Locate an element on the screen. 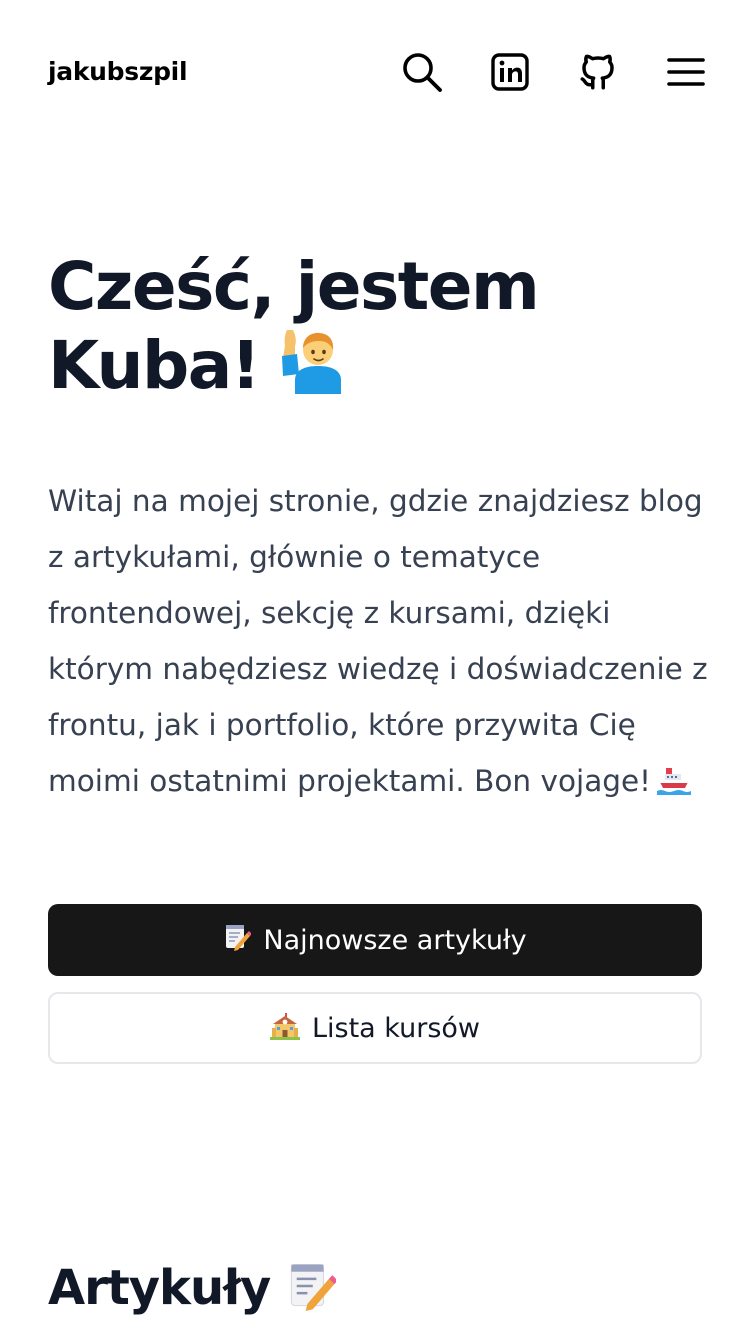 This screenshot has height=1334, width=750. hero-title: Cześć, jestem Kuba! is located at coordinates (378, 329).